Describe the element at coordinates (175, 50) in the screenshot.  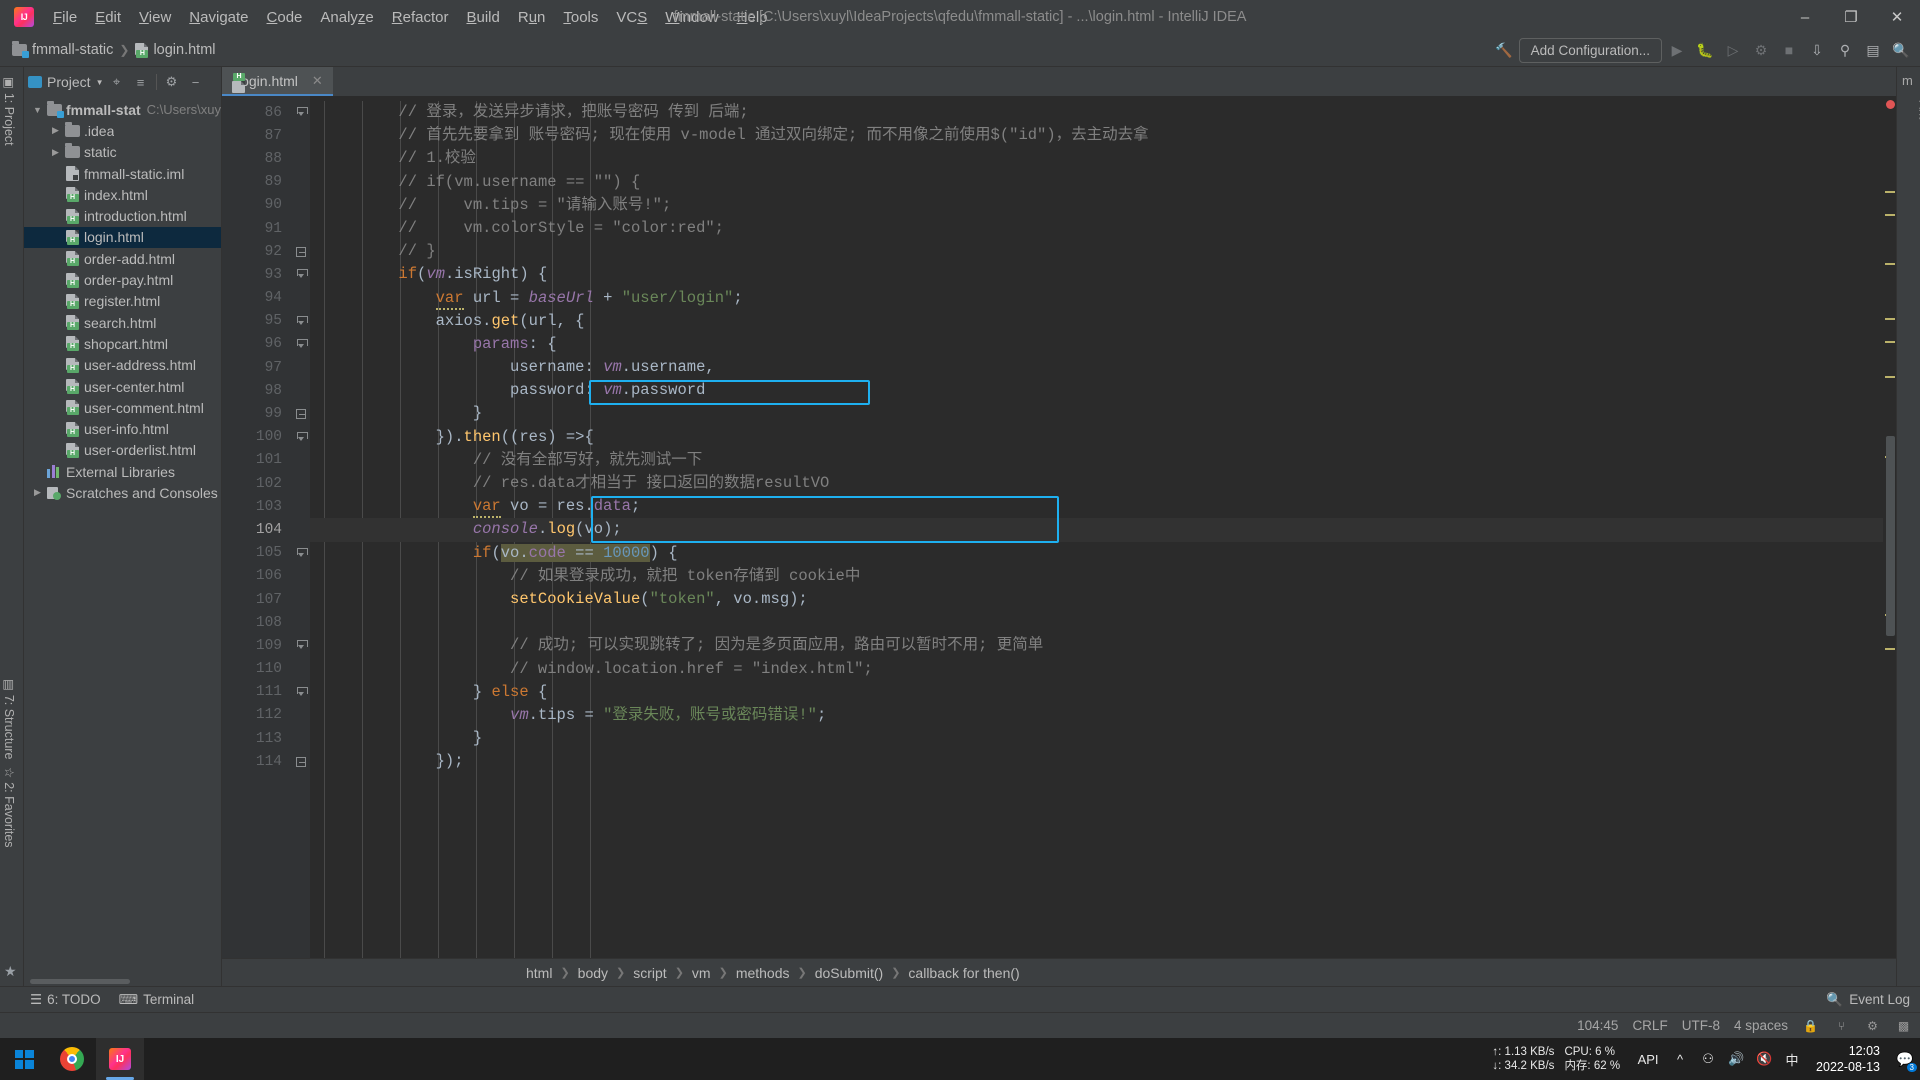
I see `navbar-crumb-file: H login.html` at that location.